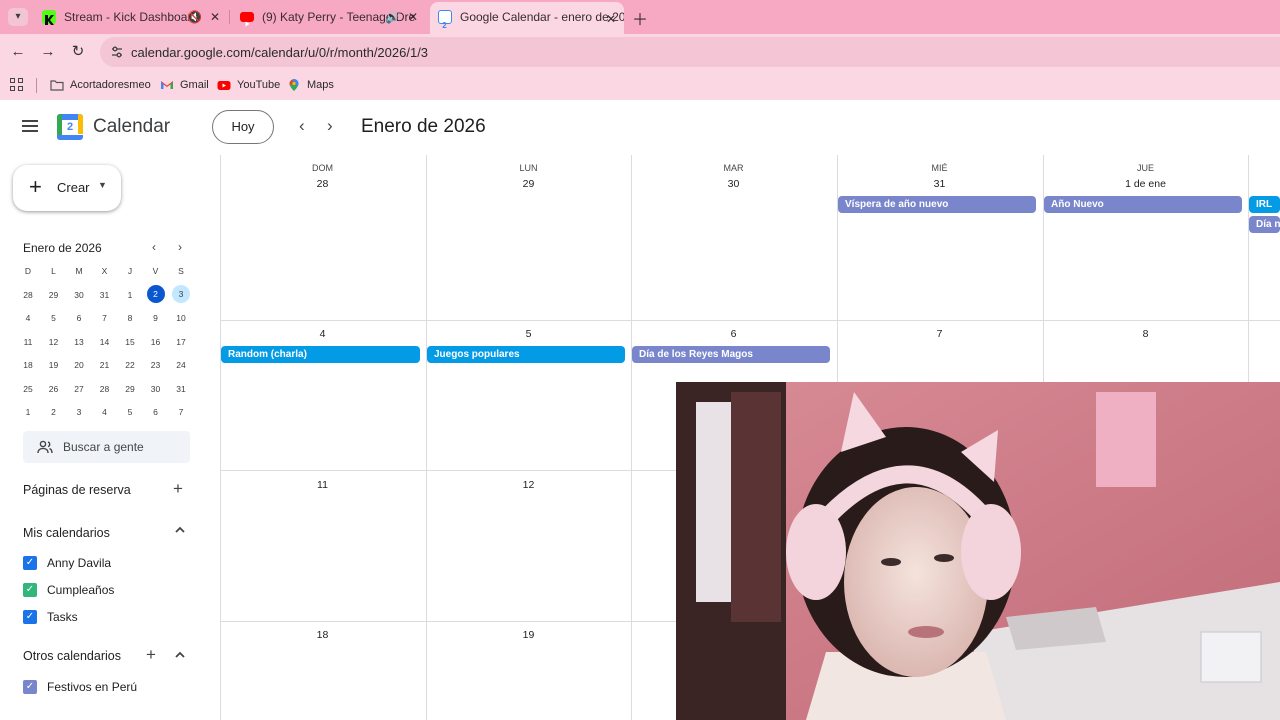 Image resolution: width=1280 pixels, height=720 pixels. I want to click on mini-calendar-day: 26, so click(54, 389).